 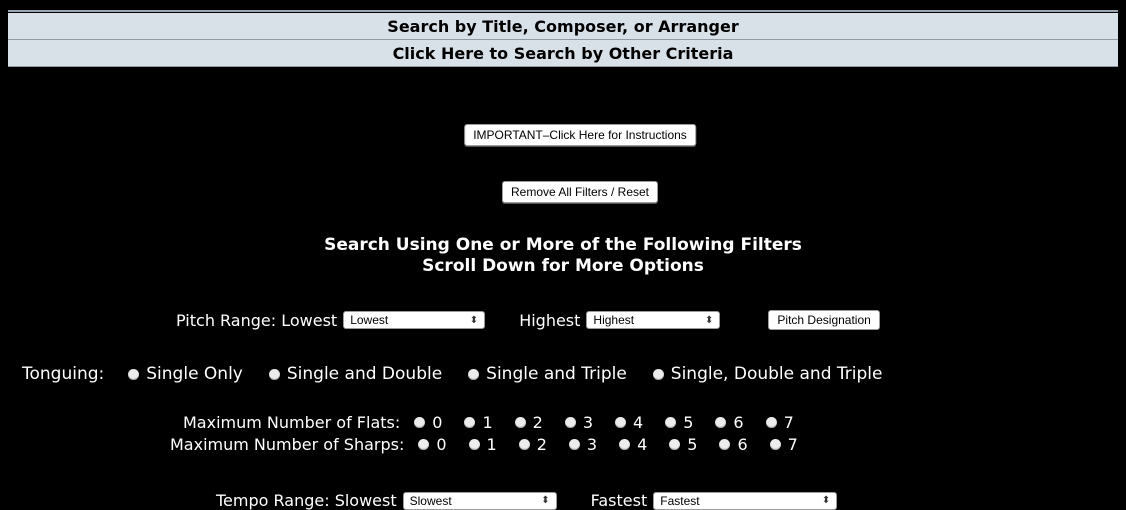 I want to click on pitch-designation-button: Pitch Designation, so click(x=824, y=320).